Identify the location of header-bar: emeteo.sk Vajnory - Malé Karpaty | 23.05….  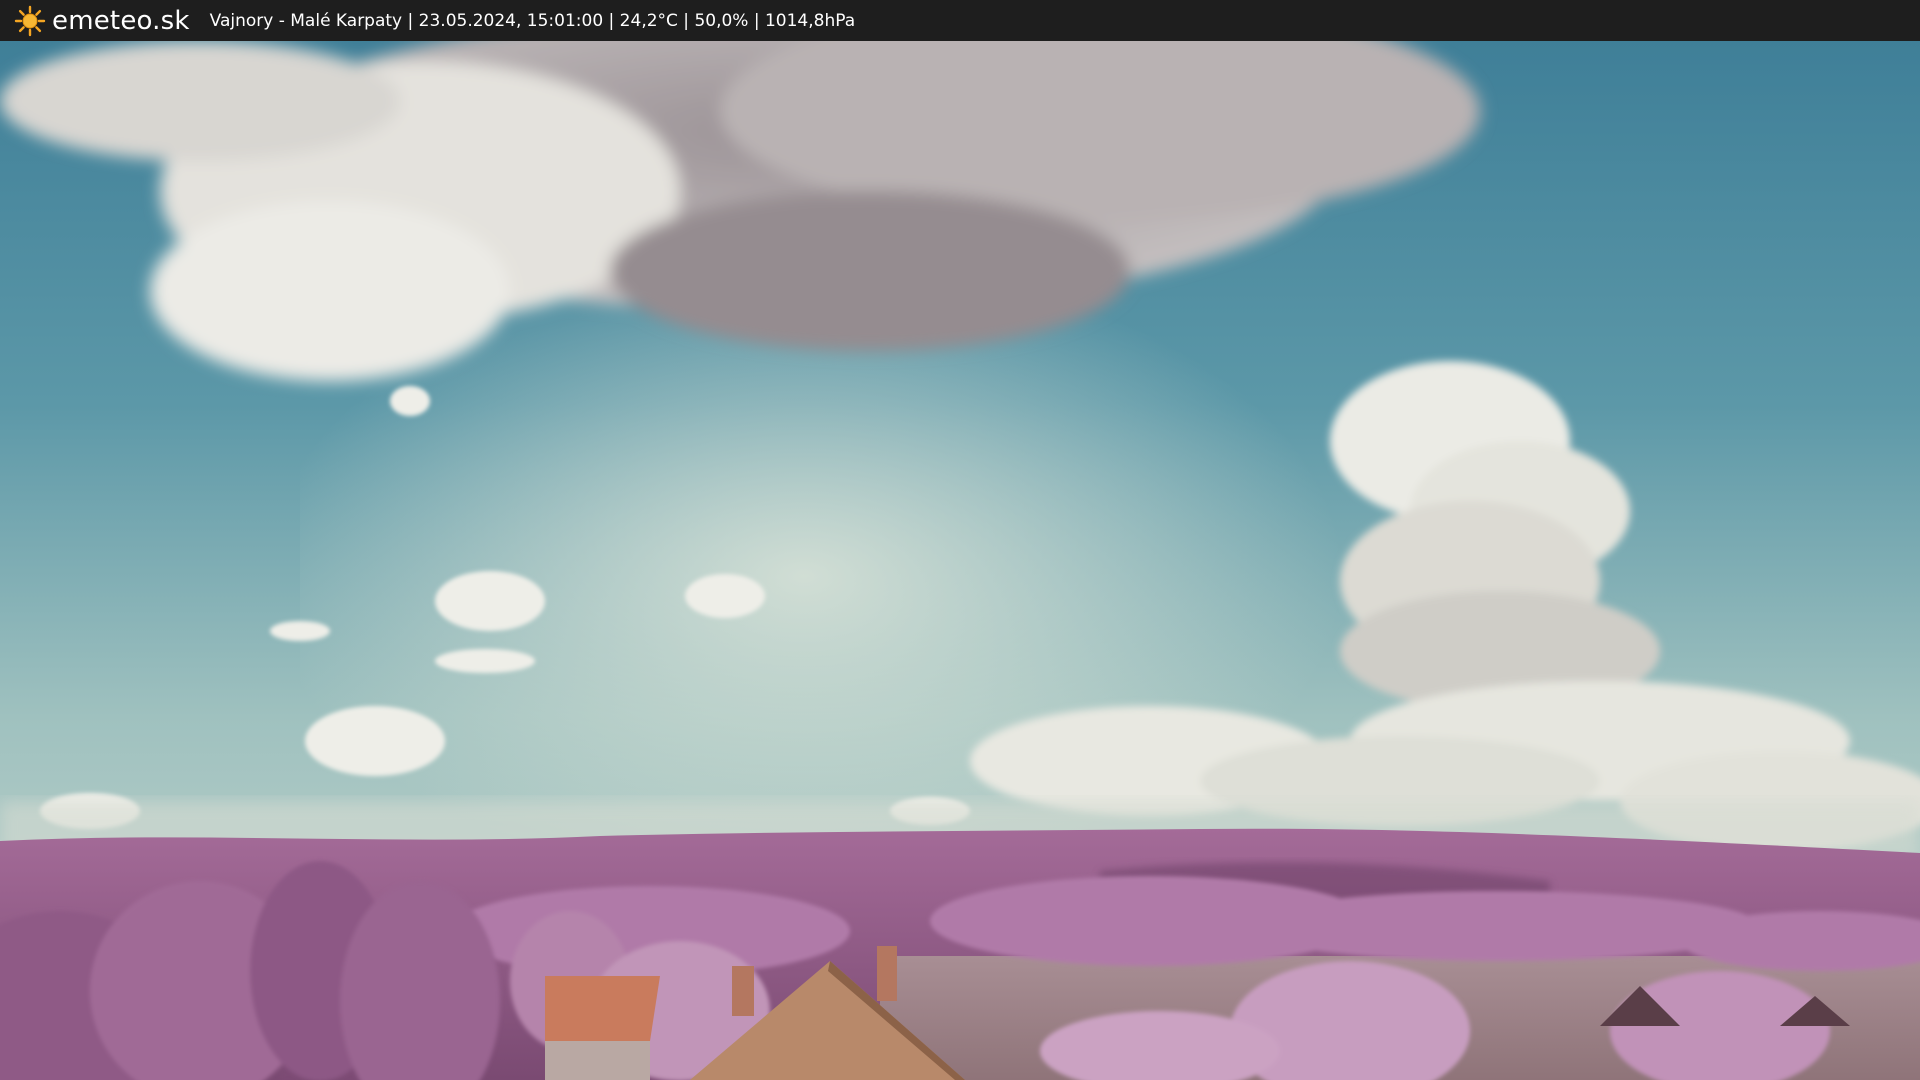
(960, 20).